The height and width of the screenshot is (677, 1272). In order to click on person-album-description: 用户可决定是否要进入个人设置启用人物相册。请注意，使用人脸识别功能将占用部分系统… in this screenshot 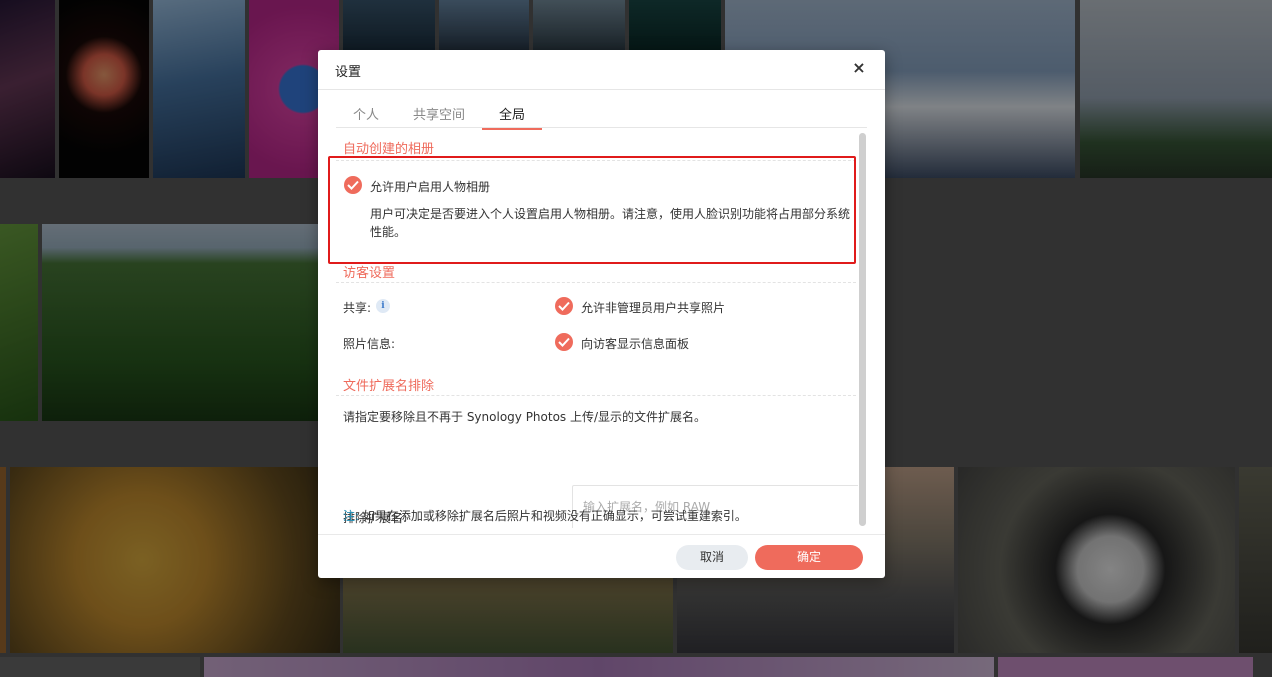, I will do `click(610, 223)`.